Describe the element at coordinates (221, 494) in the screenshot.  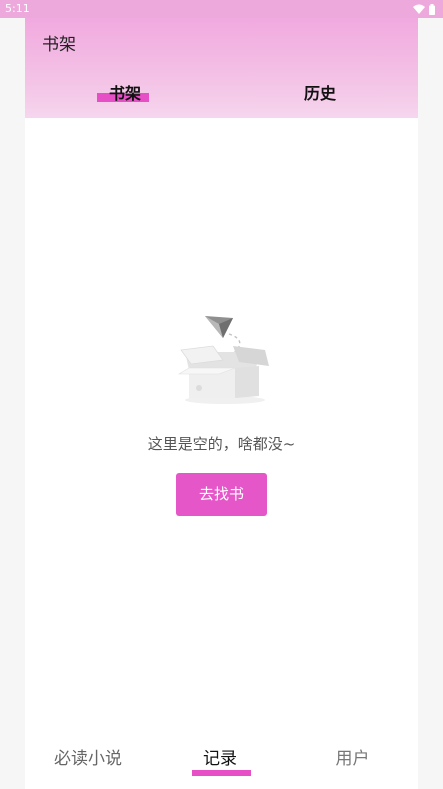
I see `find-book-button: 去找书` at that location.